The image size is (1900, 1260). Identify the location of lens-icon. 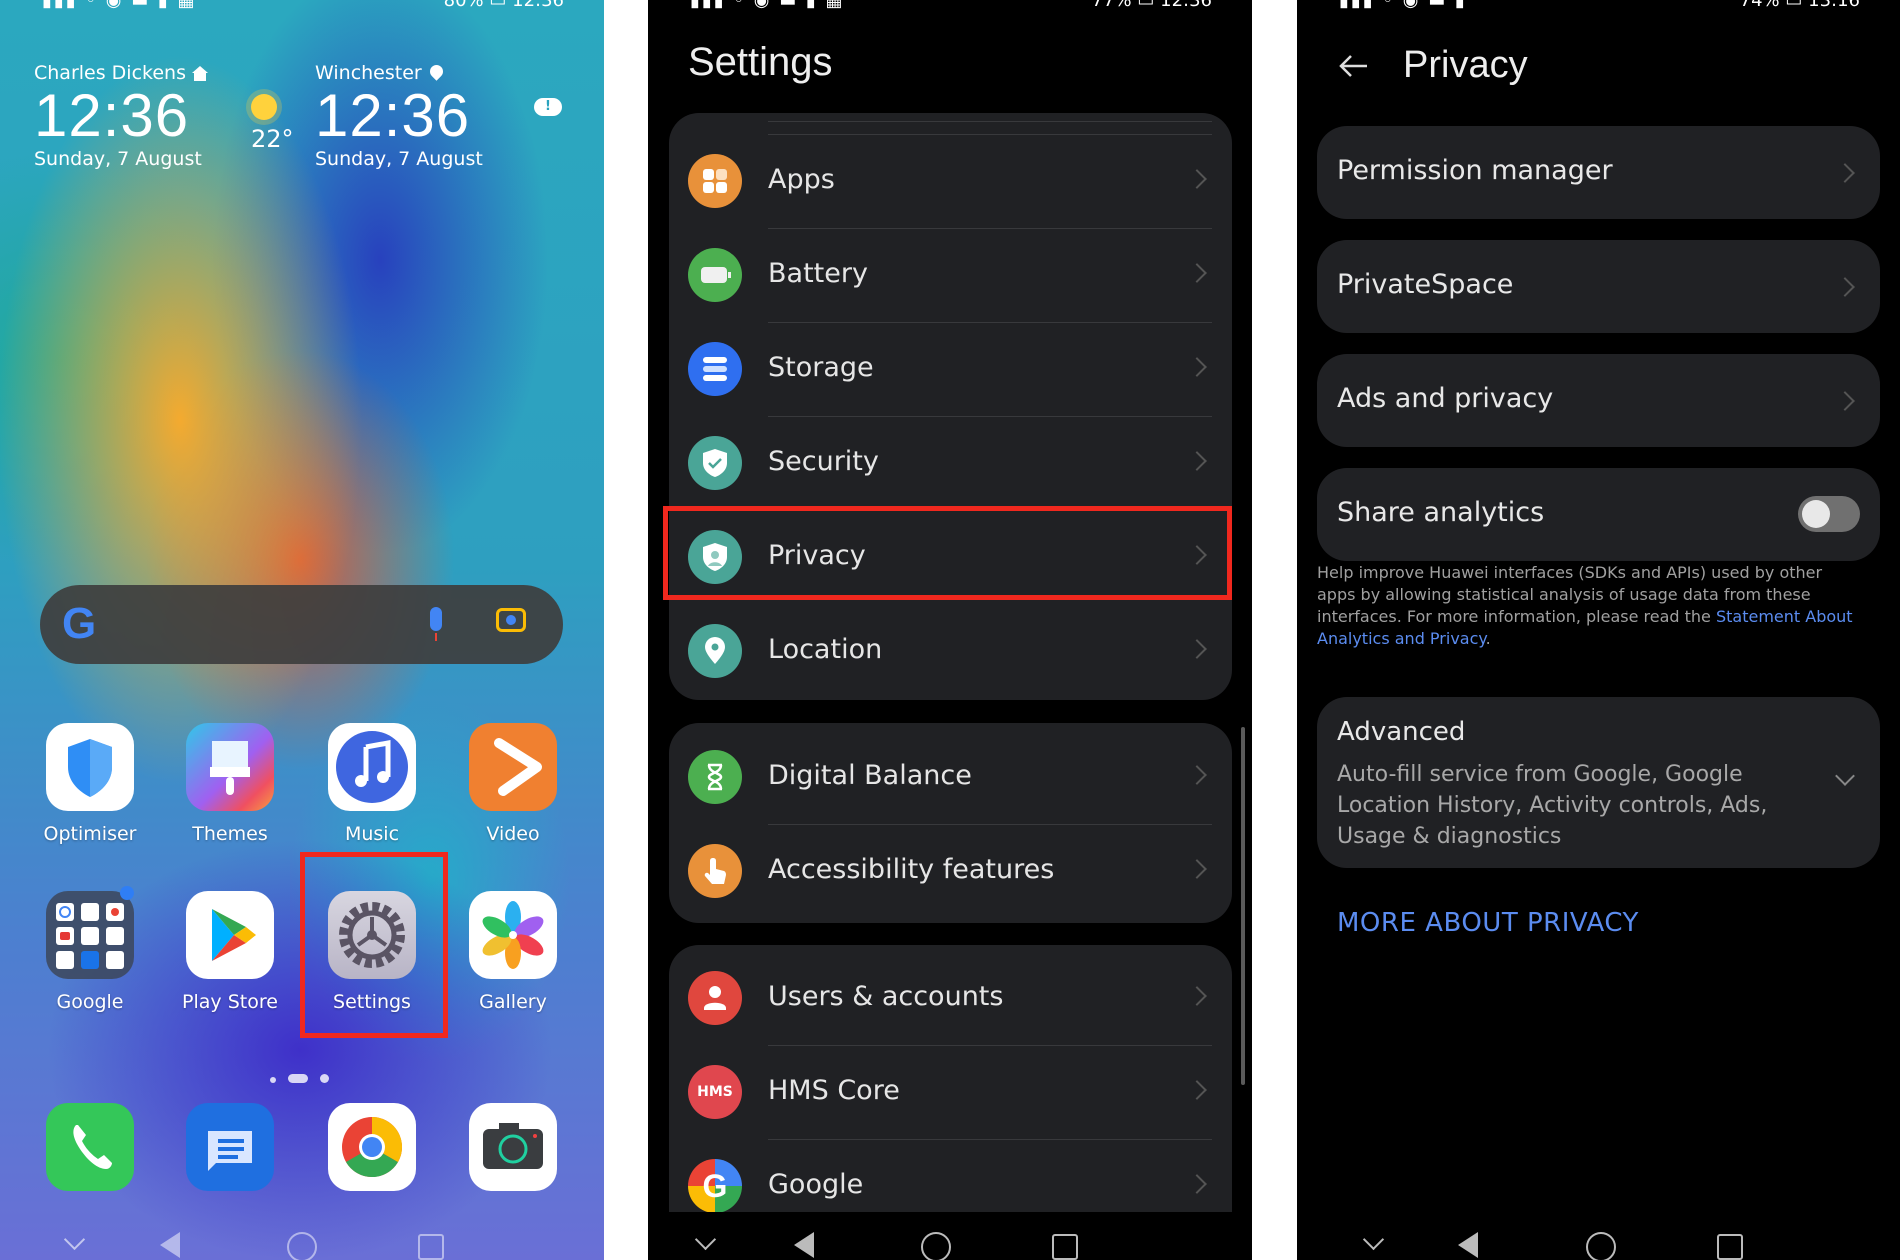
(511, 620).